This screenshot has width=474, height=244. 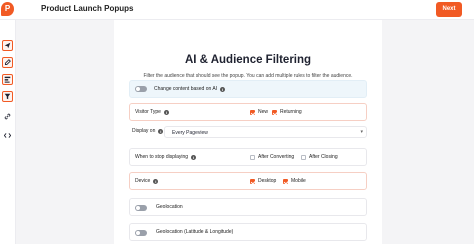 I want to click on device-label: Device, so click(x=143, y=181).